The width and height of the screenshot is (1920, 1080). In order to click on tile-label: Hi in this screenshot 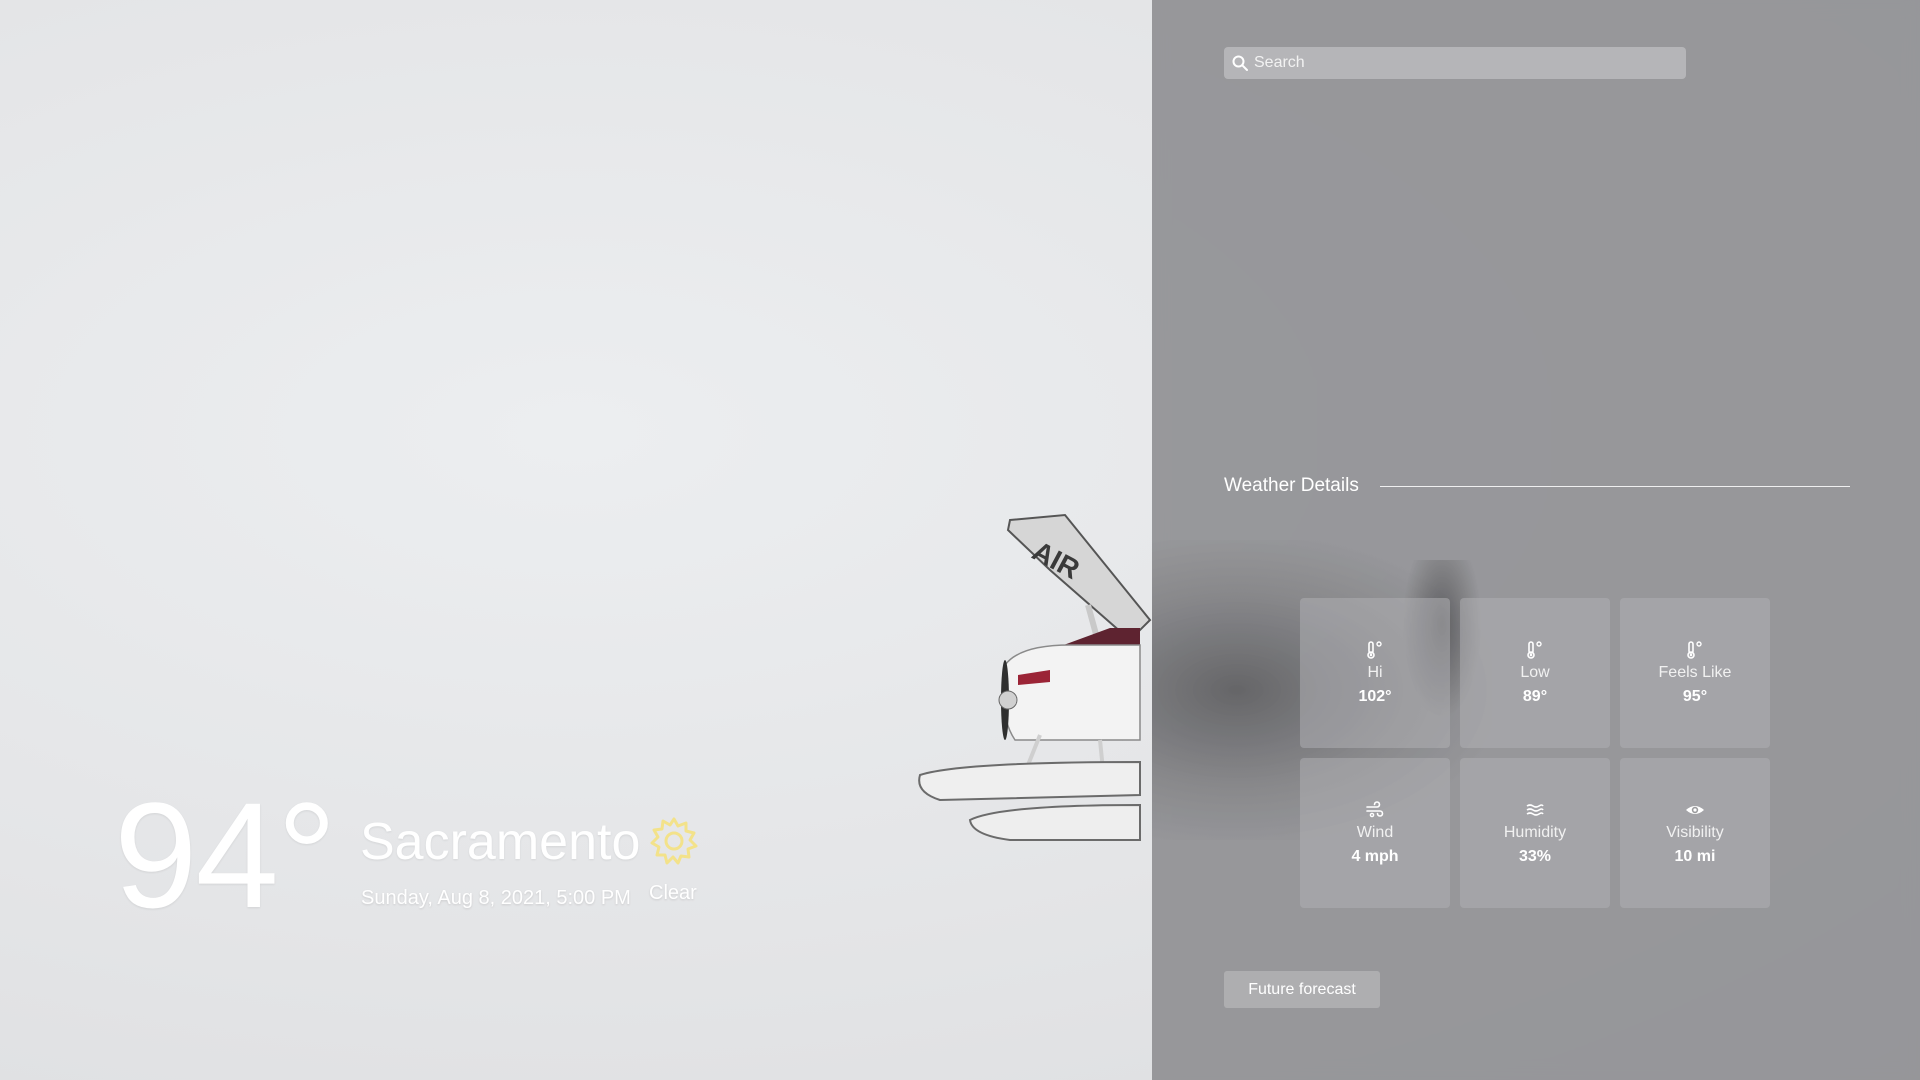, I will do `click(1375, 672)`.